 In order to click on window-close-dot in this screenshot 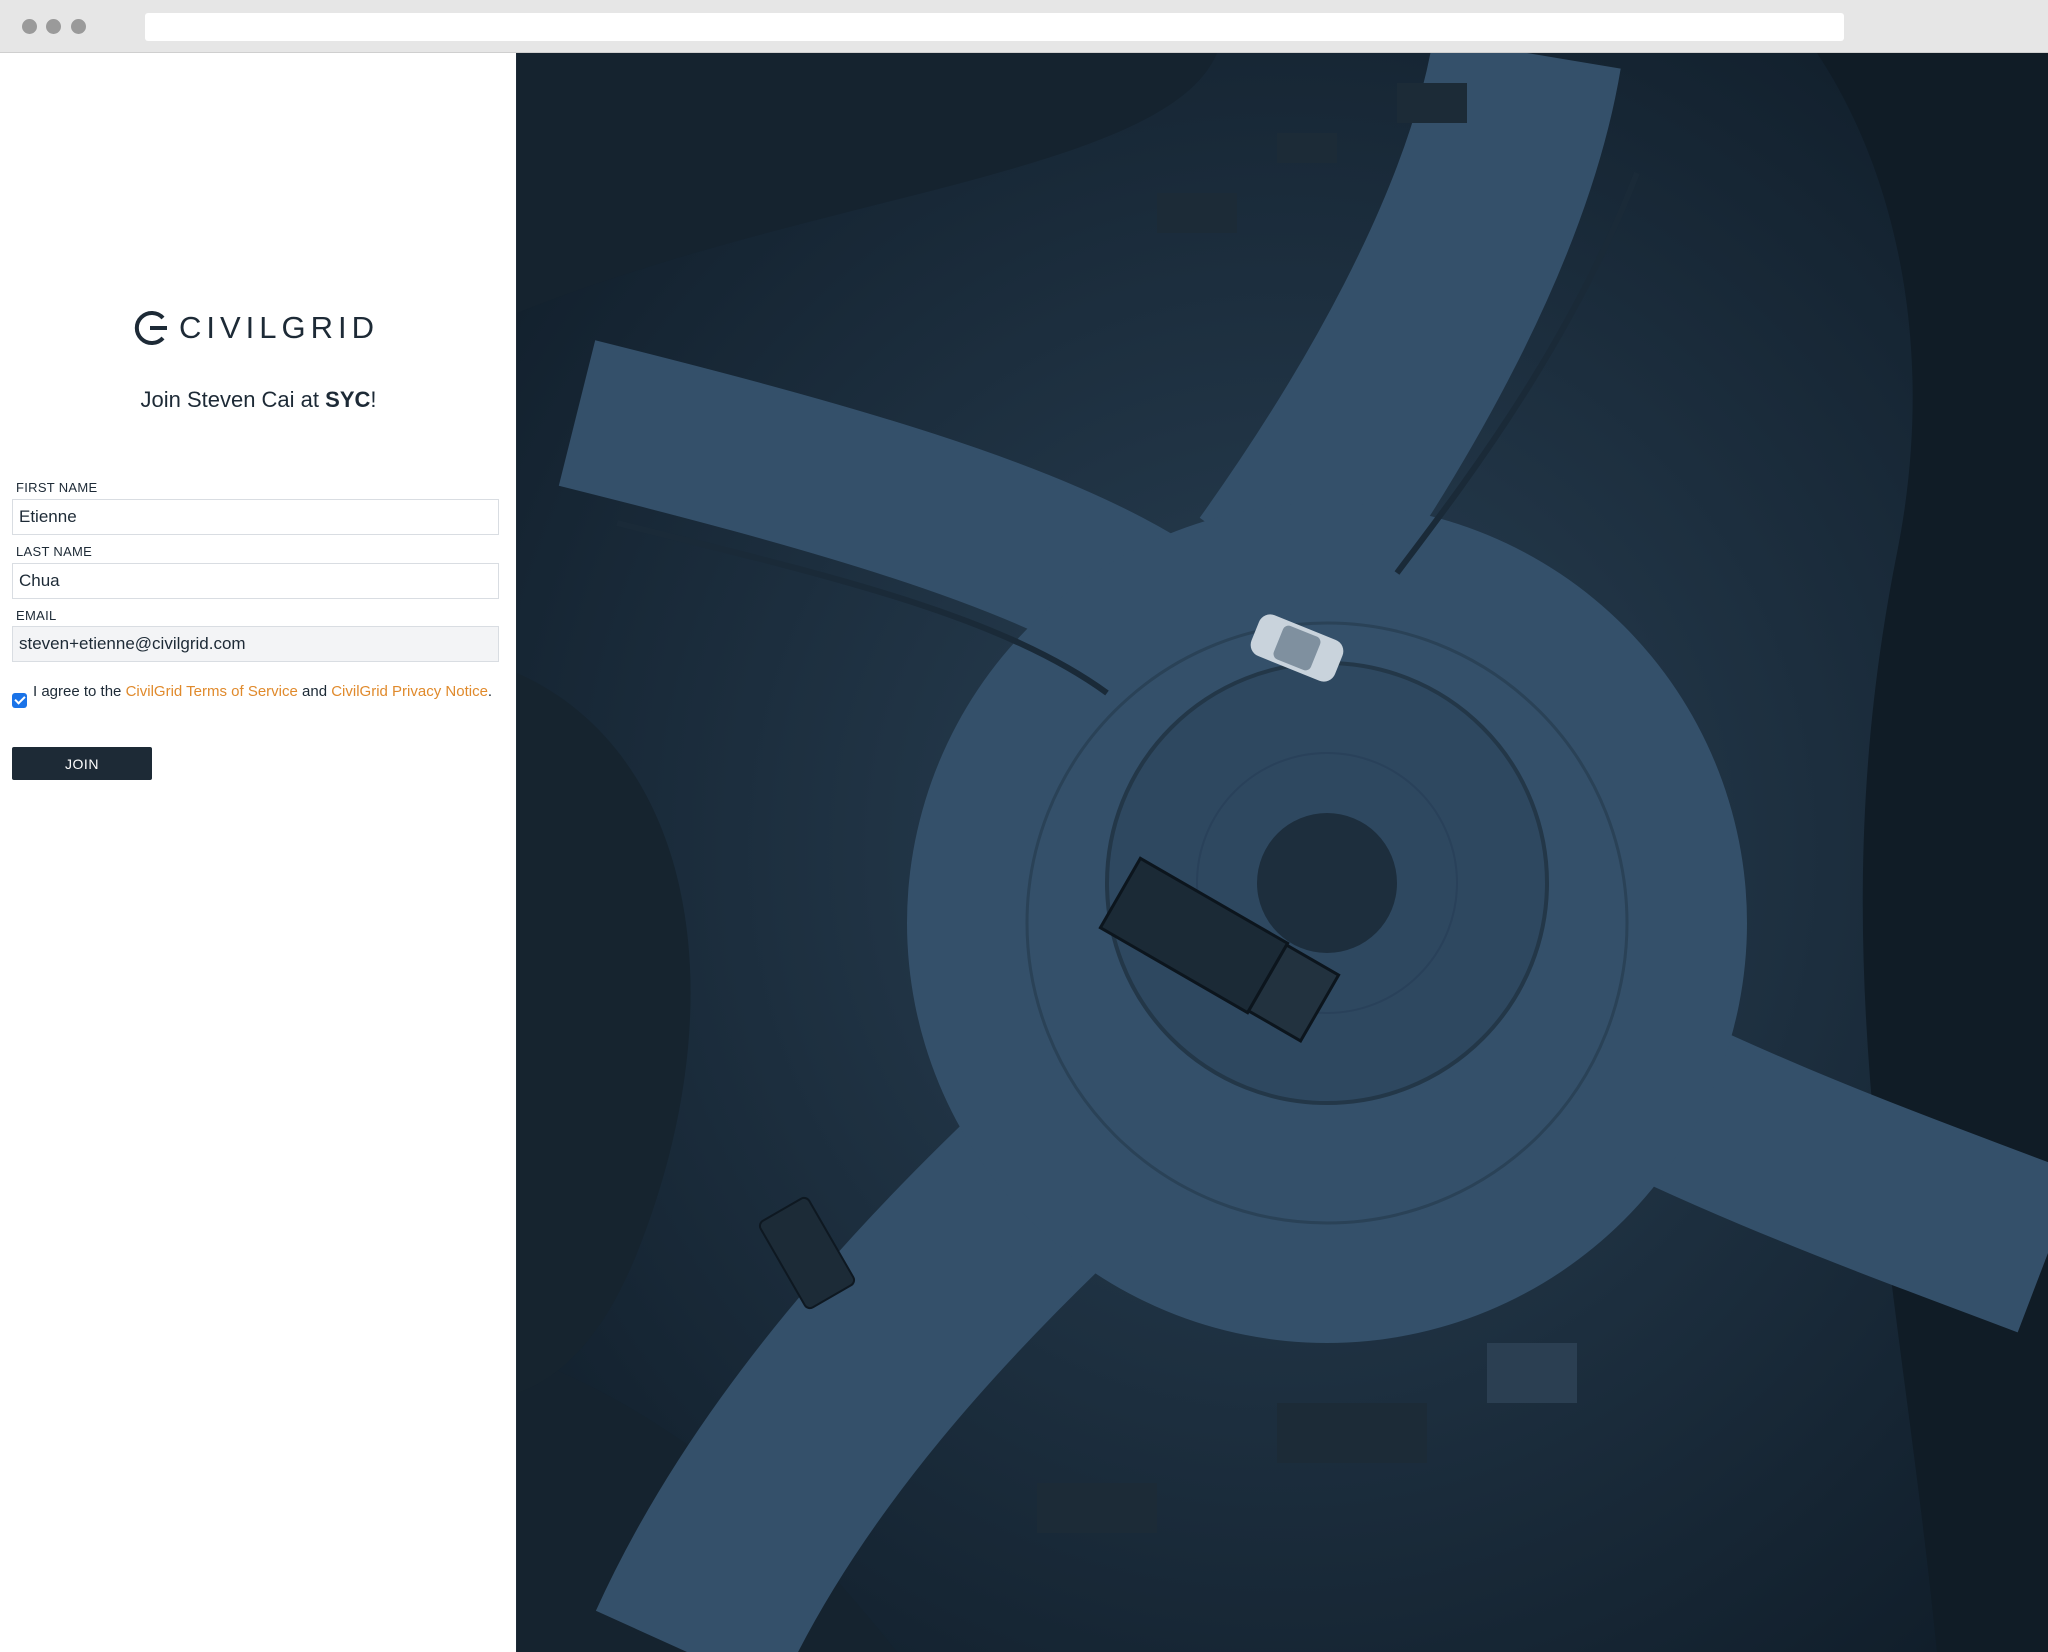, I will do `click(29, 26)`.